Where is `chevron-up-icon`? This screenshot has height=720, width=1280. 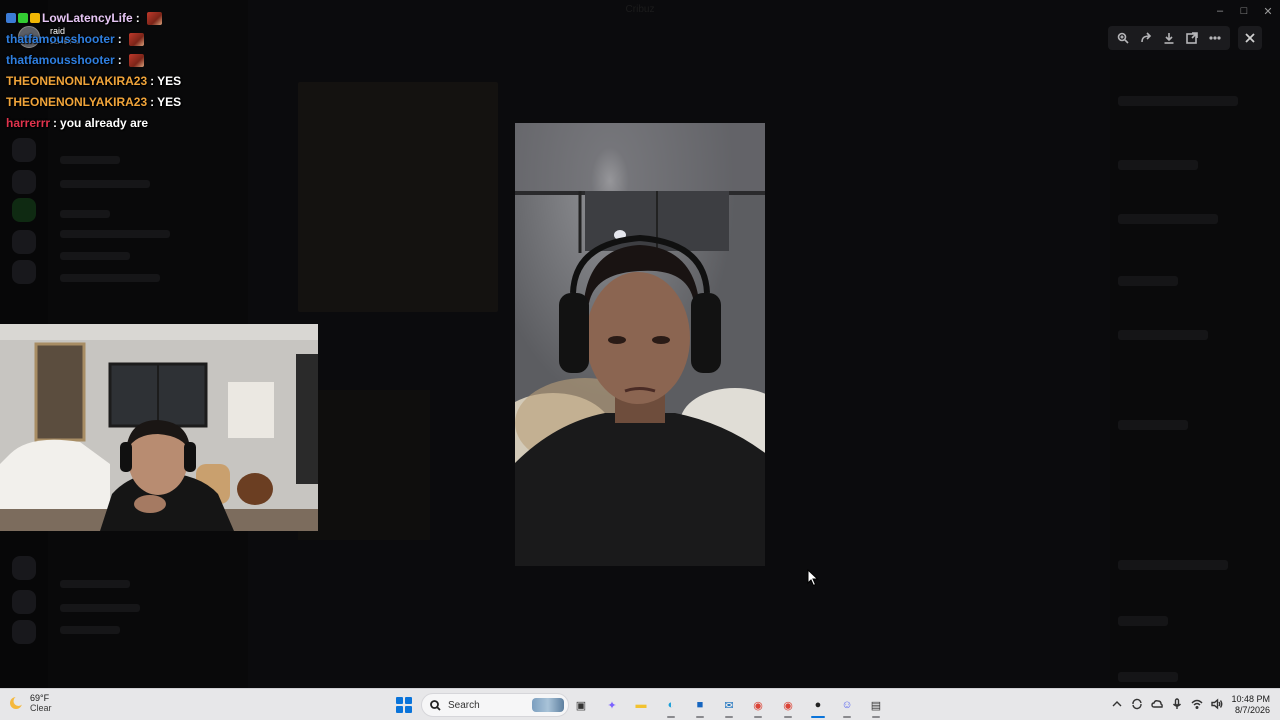
chevron-up-icon is located at coordinates (1117, 704).